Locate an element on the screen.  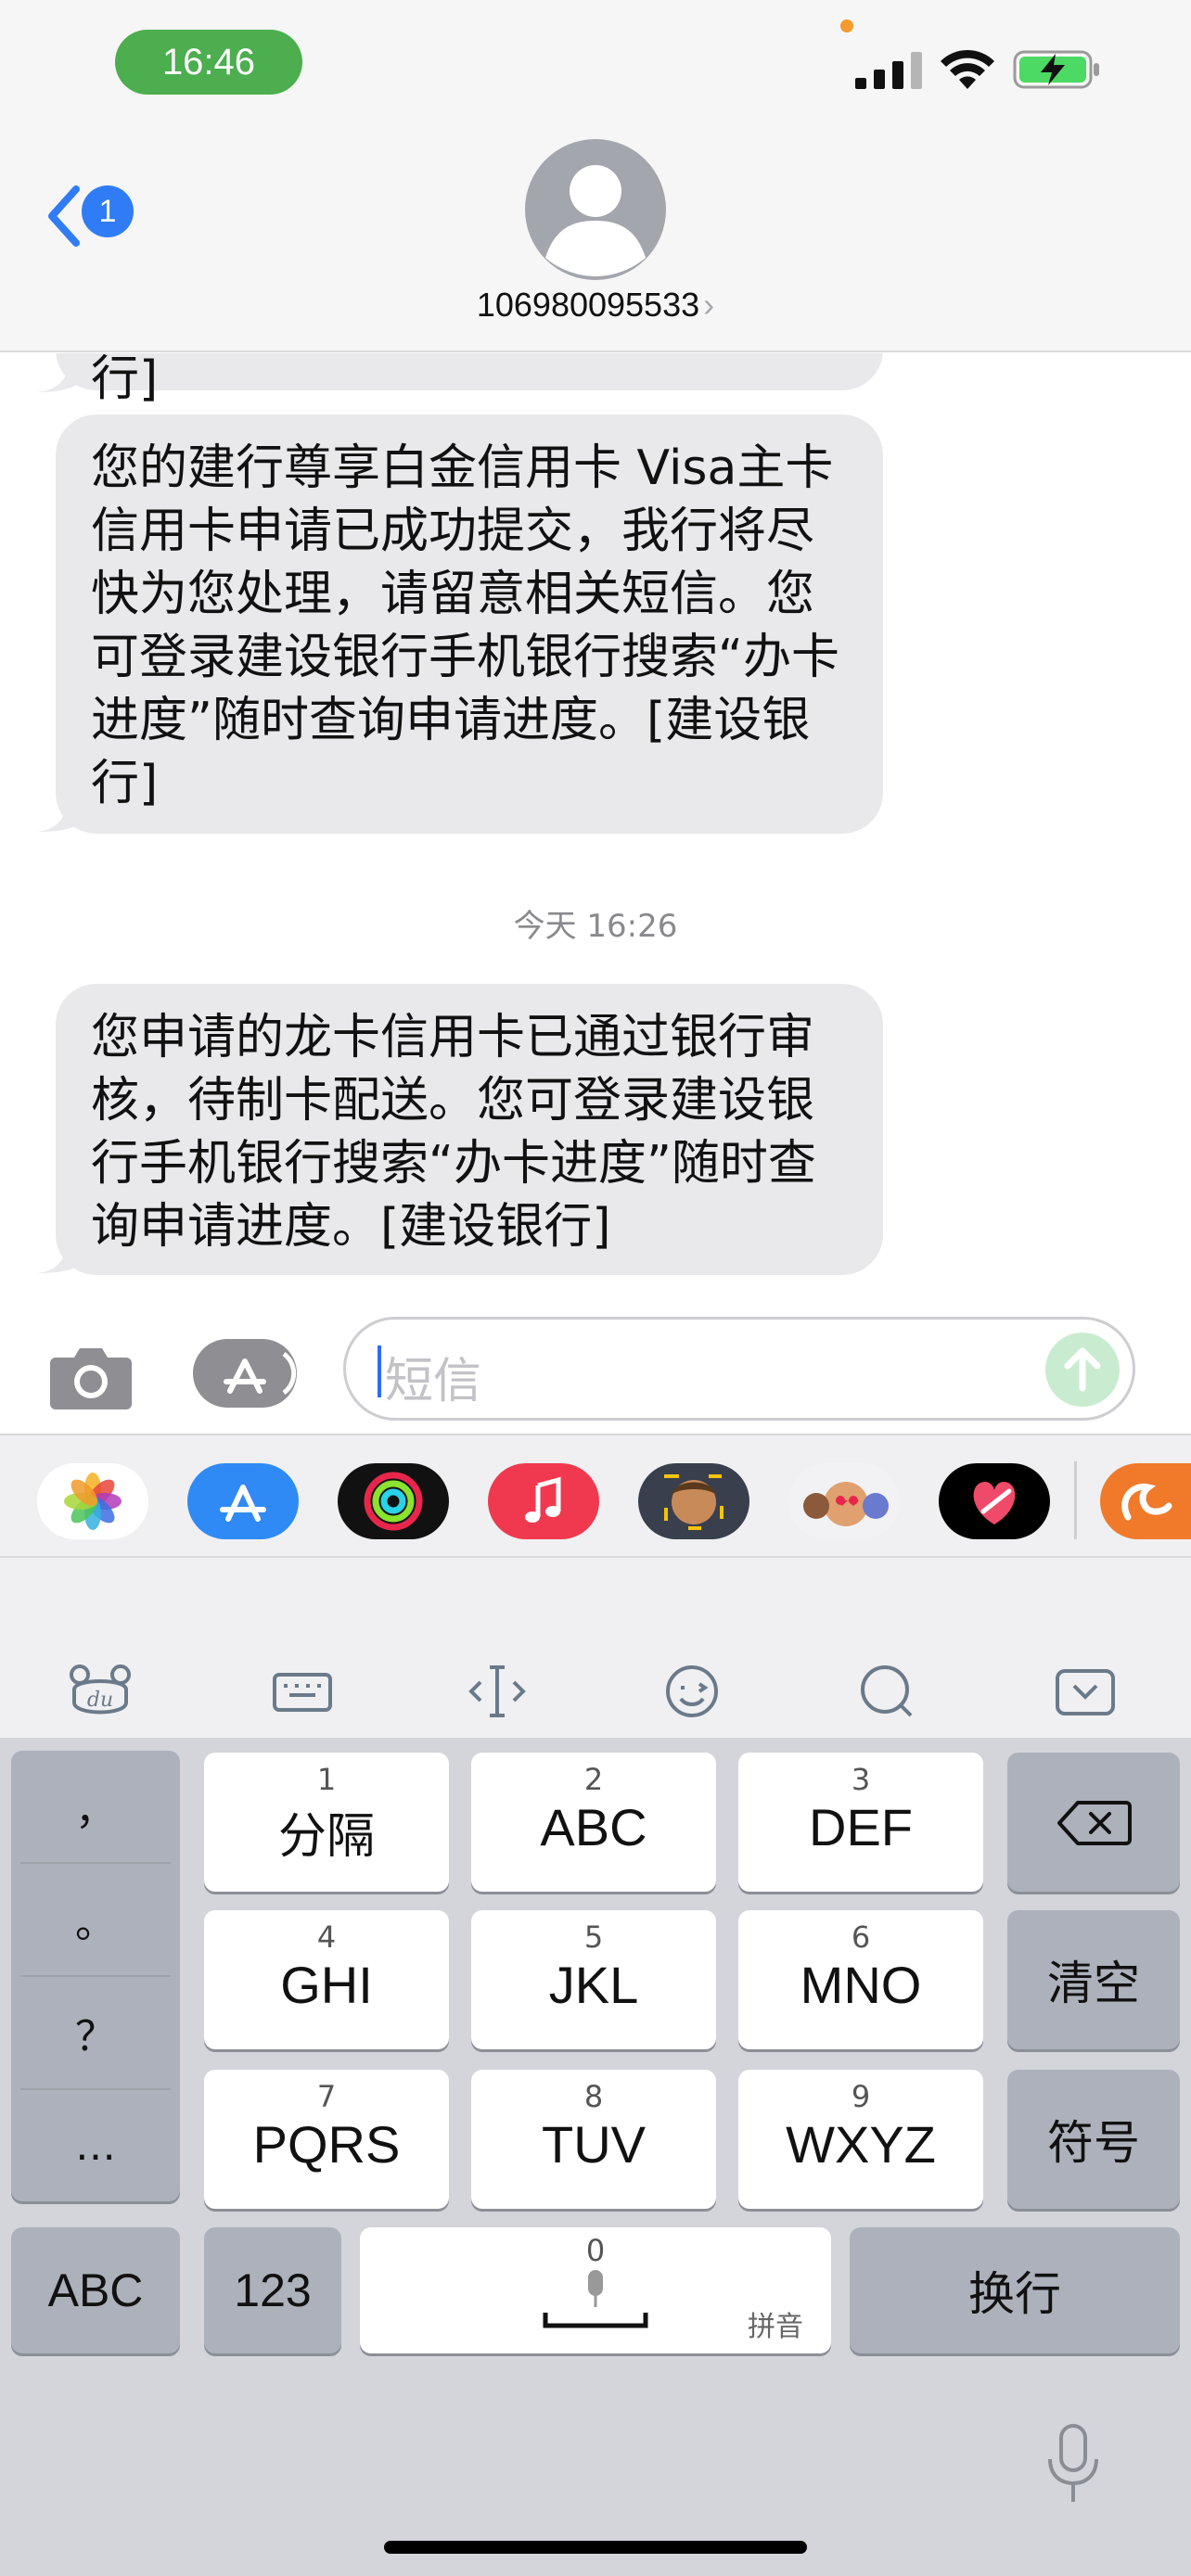
keyboard-layout-icon is located at coordinates (302, 1692).